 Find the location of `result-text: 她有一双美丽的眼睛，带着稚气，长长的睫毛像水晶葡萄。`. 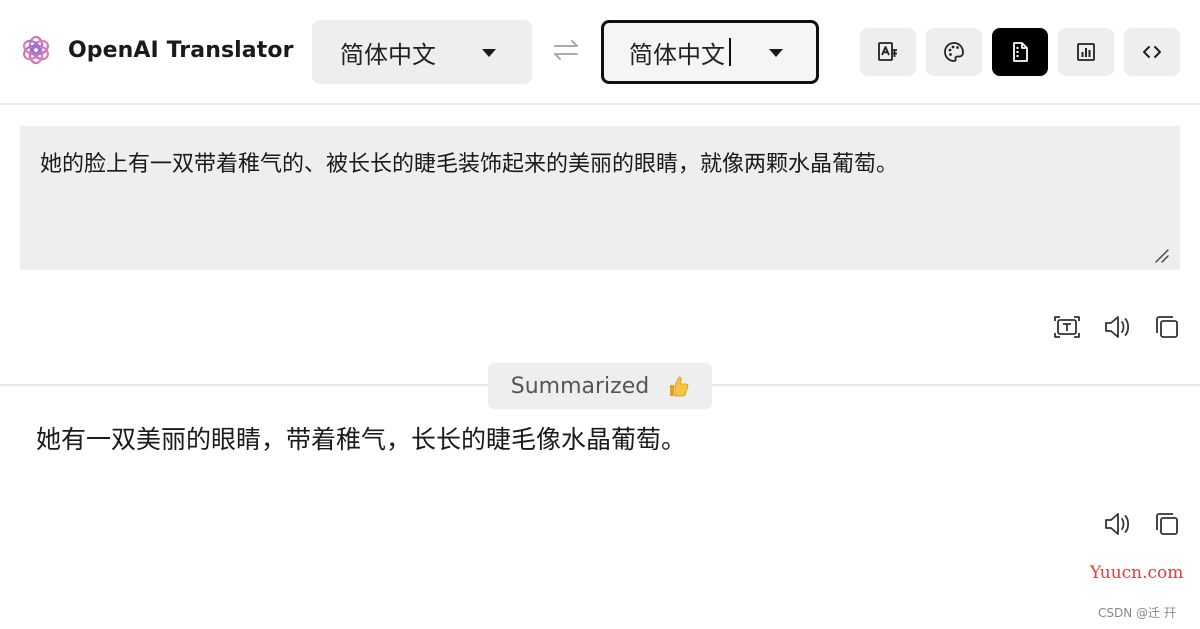

result-text: 她有一双美丽的眼睛，带着稚气，长长的睫毛像水晶葡萄。 is located at coordinates (361, 439).